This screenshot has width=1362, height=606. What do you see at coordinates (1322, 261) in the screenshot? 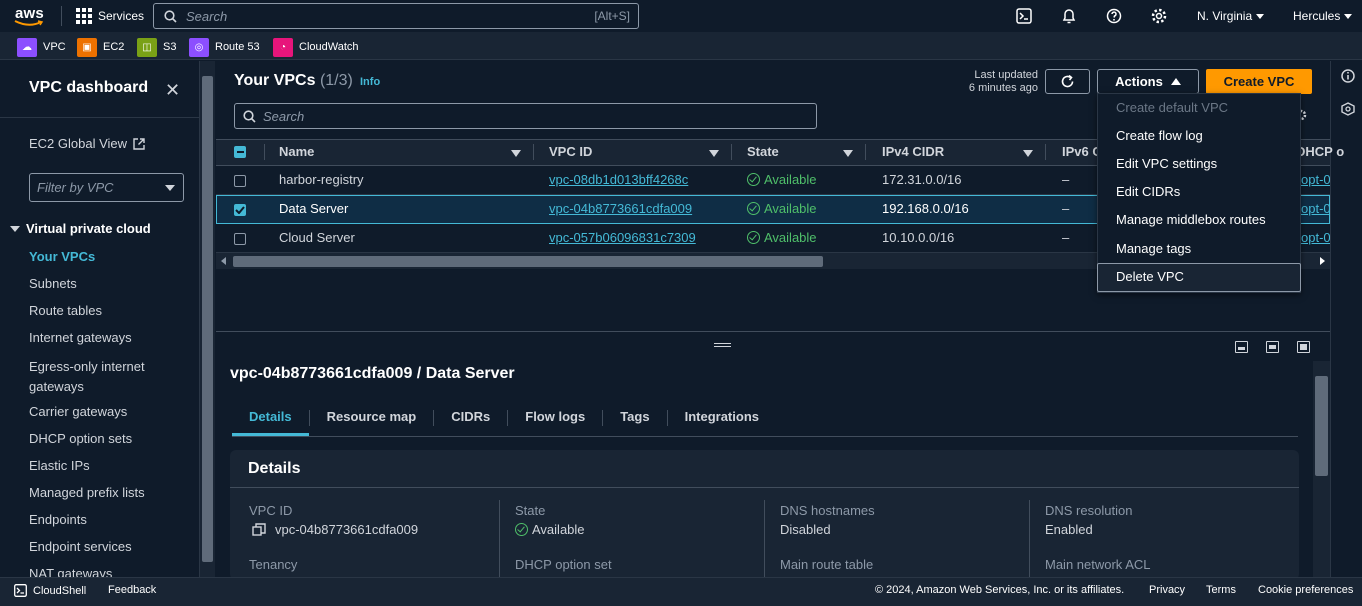
I see `scroll-right-icon` at bounding box center [1322, 261].